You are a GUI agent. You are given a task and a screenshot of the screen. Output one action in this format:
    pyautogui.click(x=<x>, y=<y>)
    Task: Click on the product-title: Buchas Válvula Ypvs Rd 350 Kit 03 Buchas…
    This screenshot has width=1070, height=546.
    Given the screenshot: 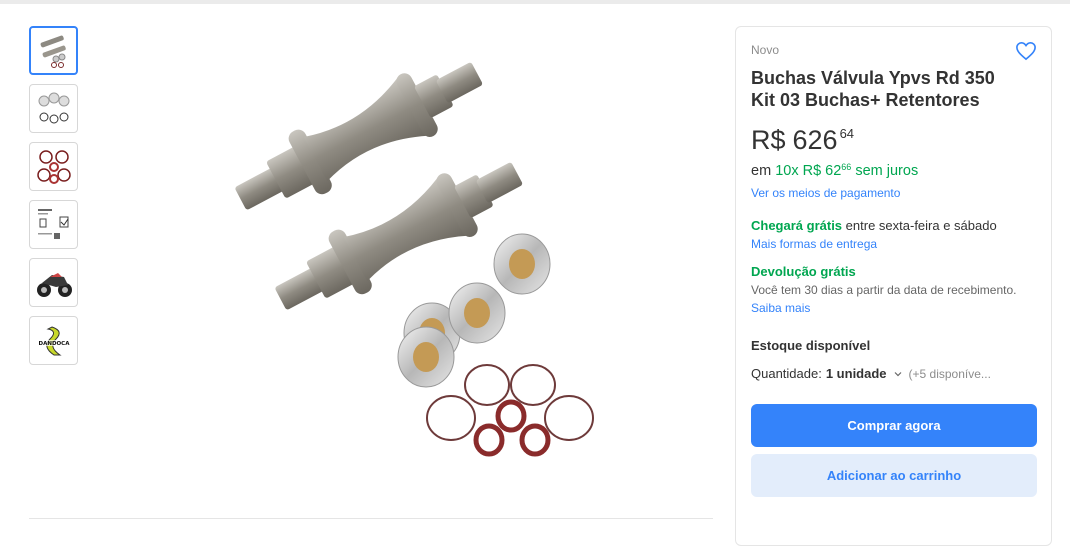 What is the action you would take?
    pyautogui.click(x=873, y=89)
    